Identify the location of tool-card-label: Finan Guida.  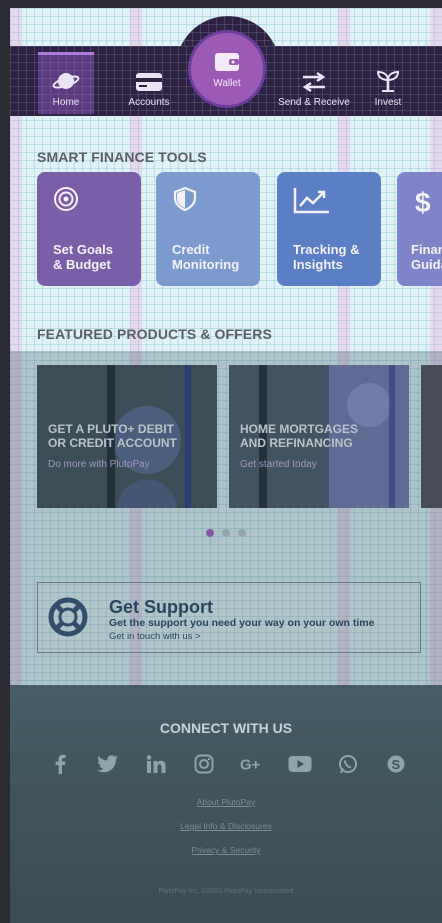
(426, 257).